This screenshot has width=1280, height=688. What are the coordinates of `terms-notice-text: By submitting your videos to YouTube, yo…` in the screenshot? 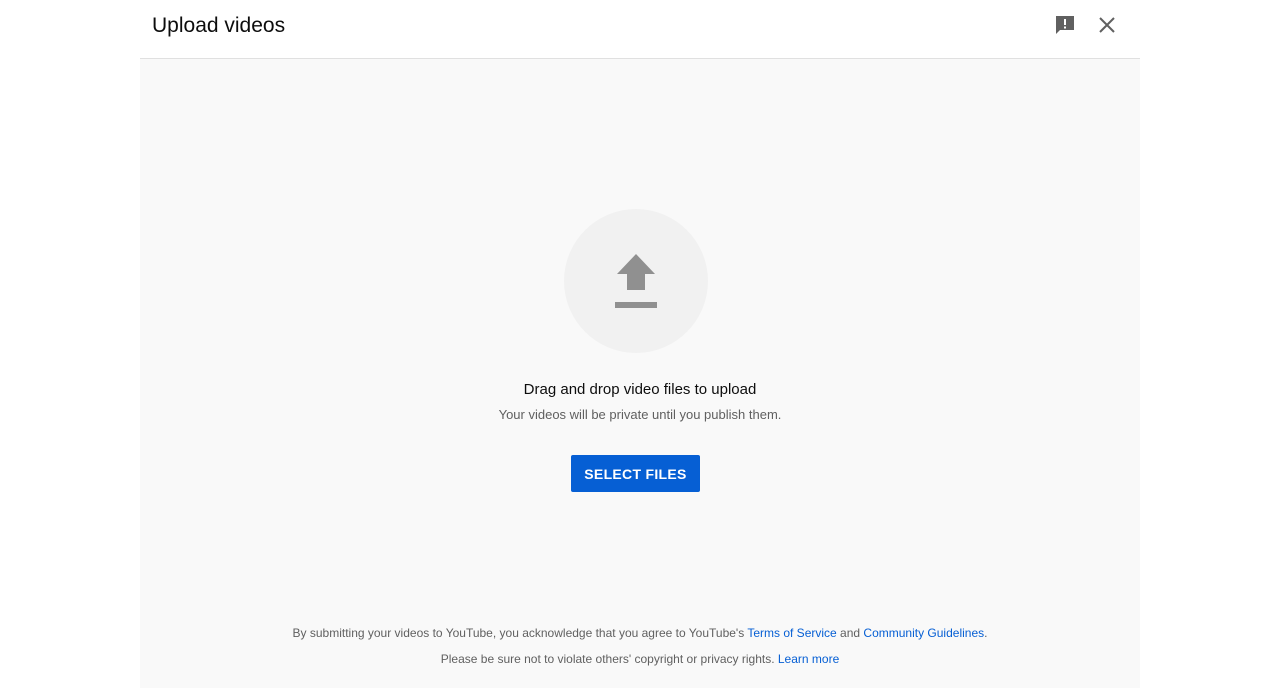 It's located at (520, 633).